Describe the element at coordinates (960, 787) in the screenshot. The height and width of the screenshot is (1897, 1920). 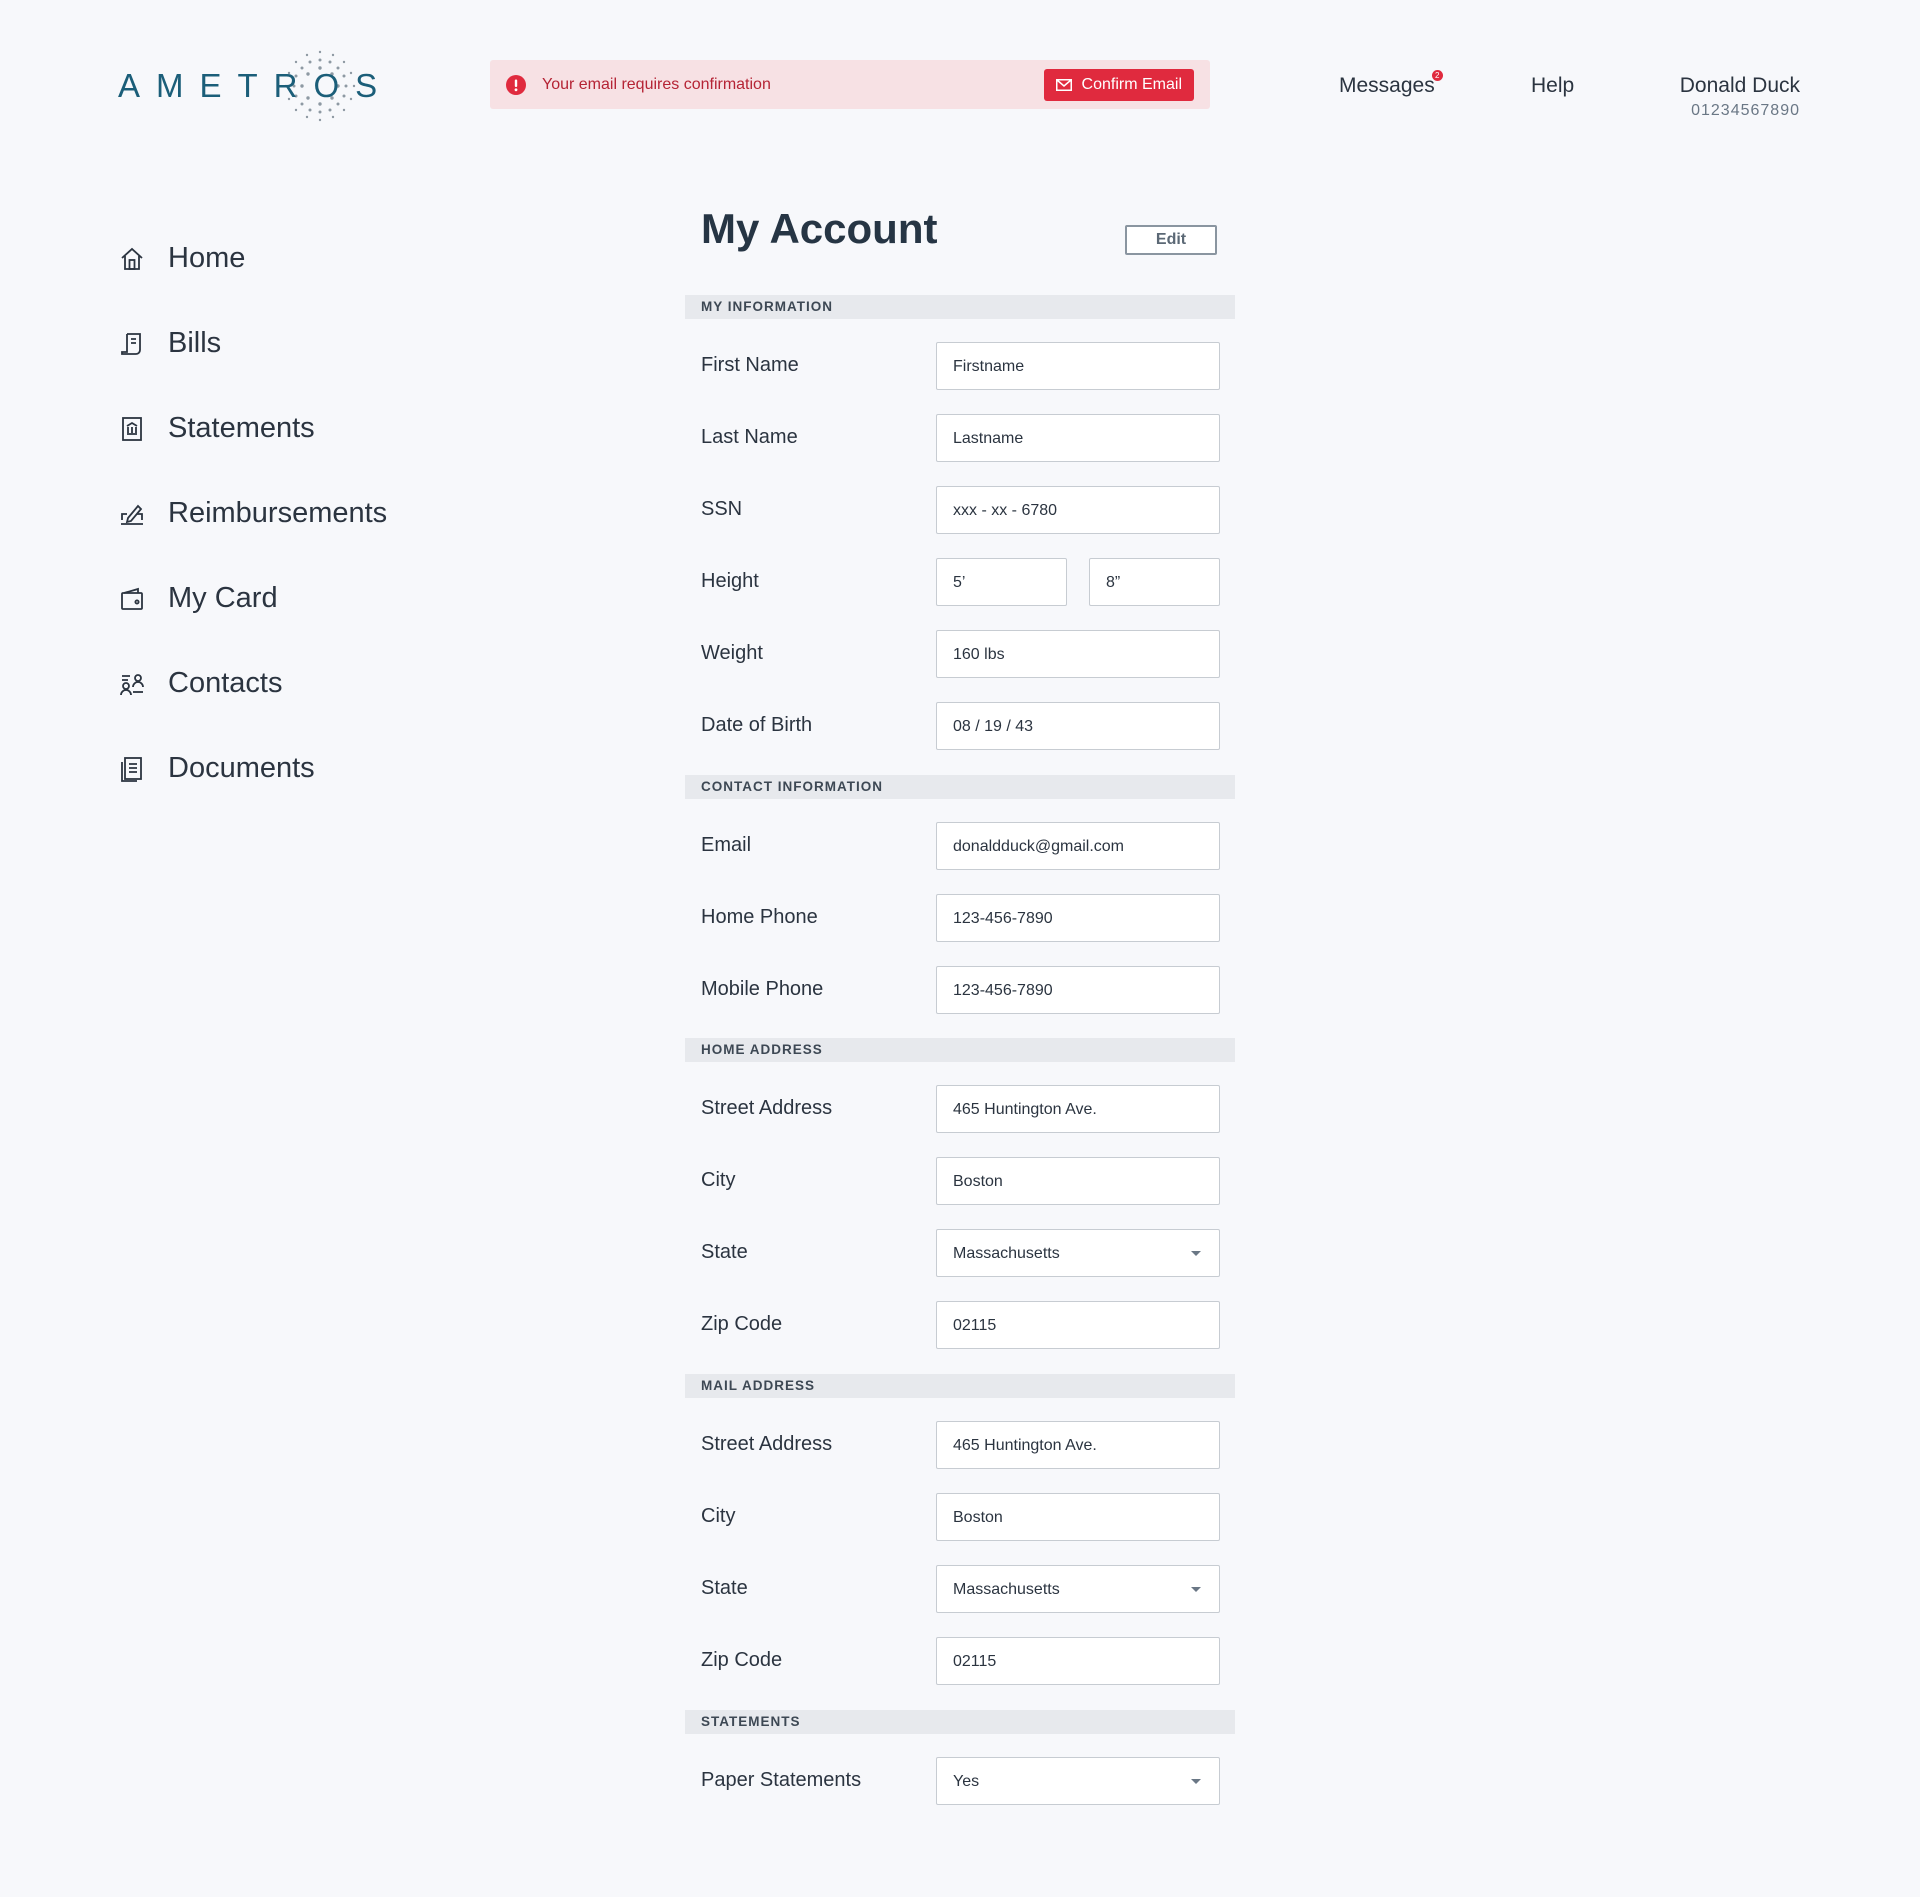
I see `section-contact-information: CONTACT INFORMATION` at that location.